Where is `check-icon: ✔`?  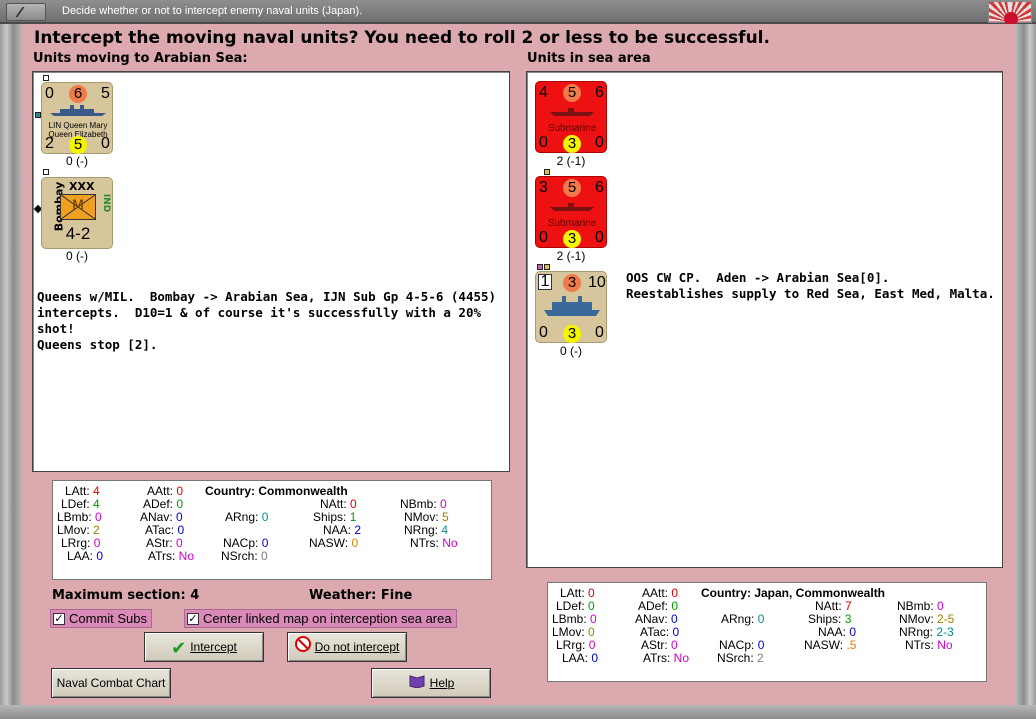 check-icon: ✔ is located at coordinates (179, 647).